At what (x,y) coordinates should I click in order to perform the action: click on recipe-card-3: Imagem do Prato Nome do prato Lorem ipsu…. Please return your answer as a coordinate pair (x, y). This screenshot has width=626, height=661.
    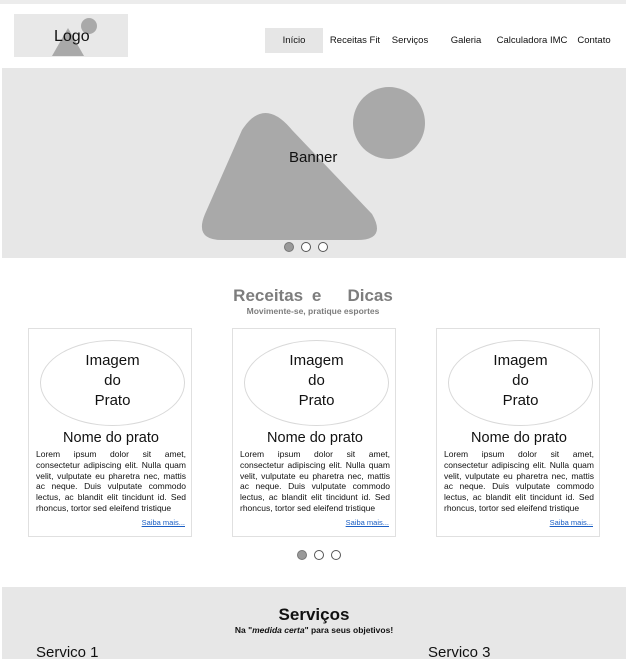
    Looking at the image, I should click on (518, 432).